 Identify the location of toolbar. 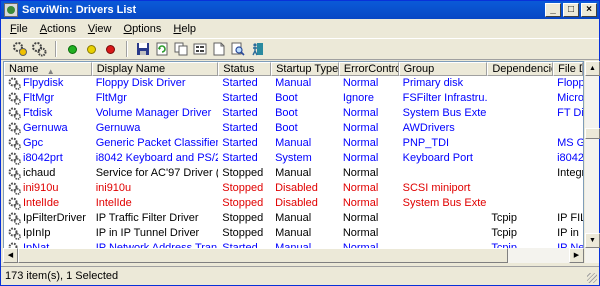
(300, 49).